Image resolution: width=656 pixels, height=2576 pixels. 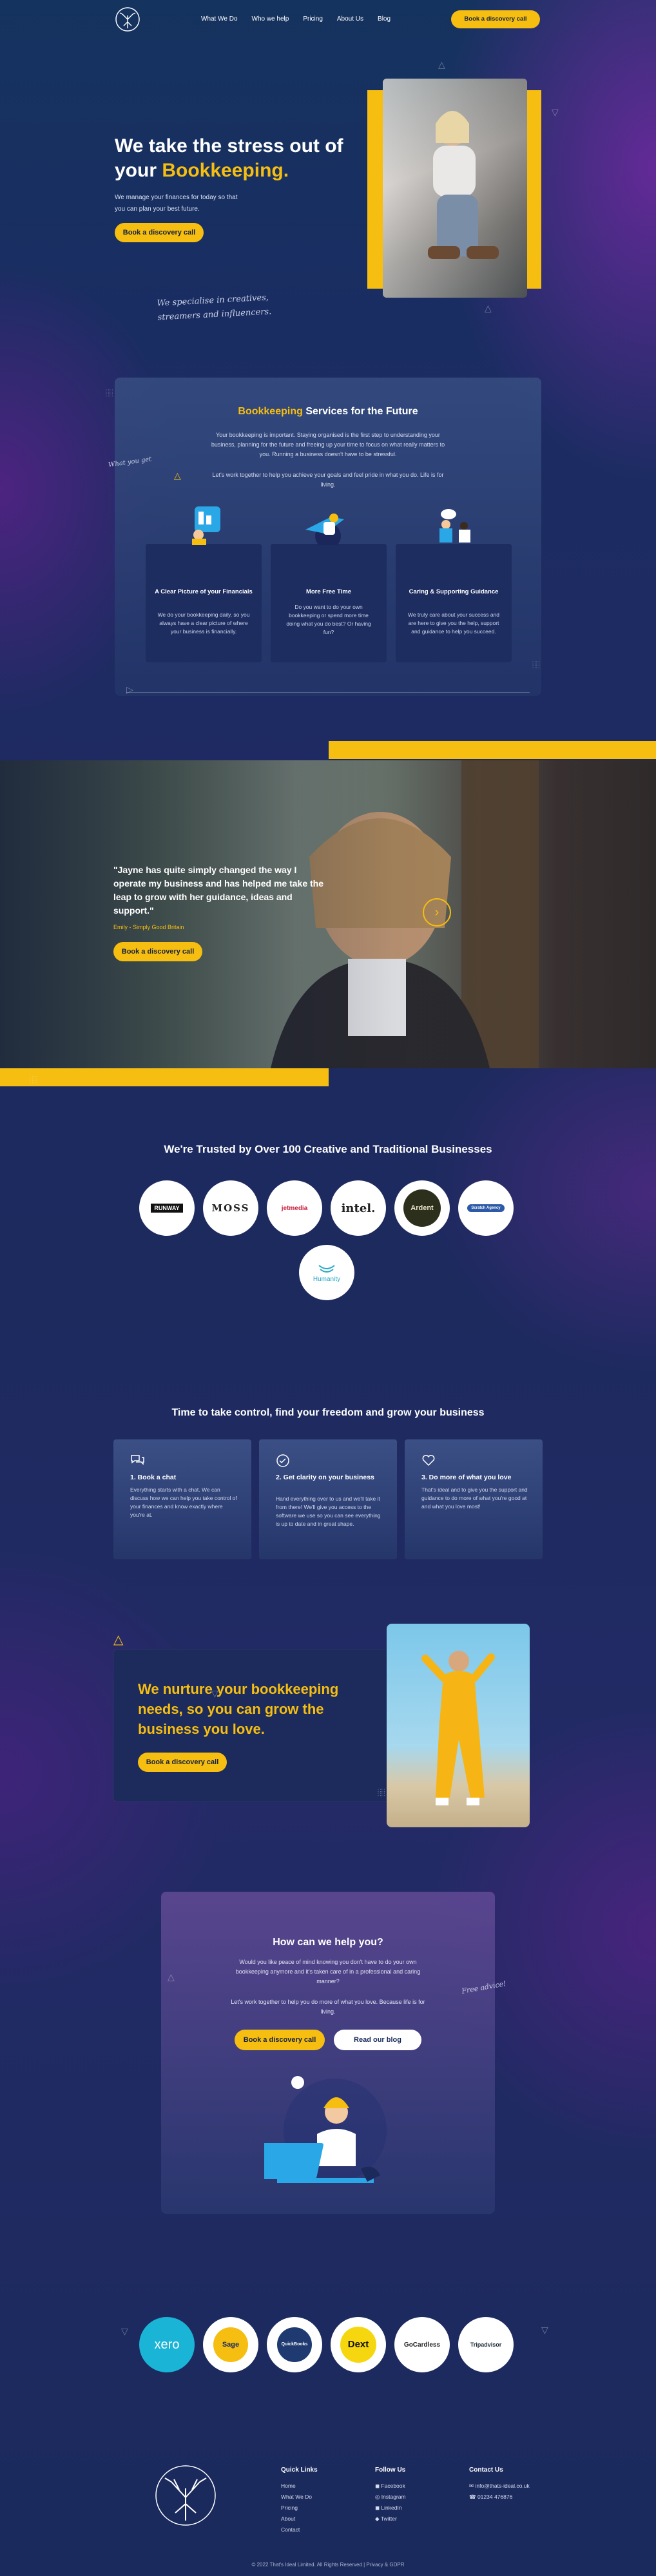 I want to click on step-title: 3. Do more of what you love, so click(x=466, y=1478).